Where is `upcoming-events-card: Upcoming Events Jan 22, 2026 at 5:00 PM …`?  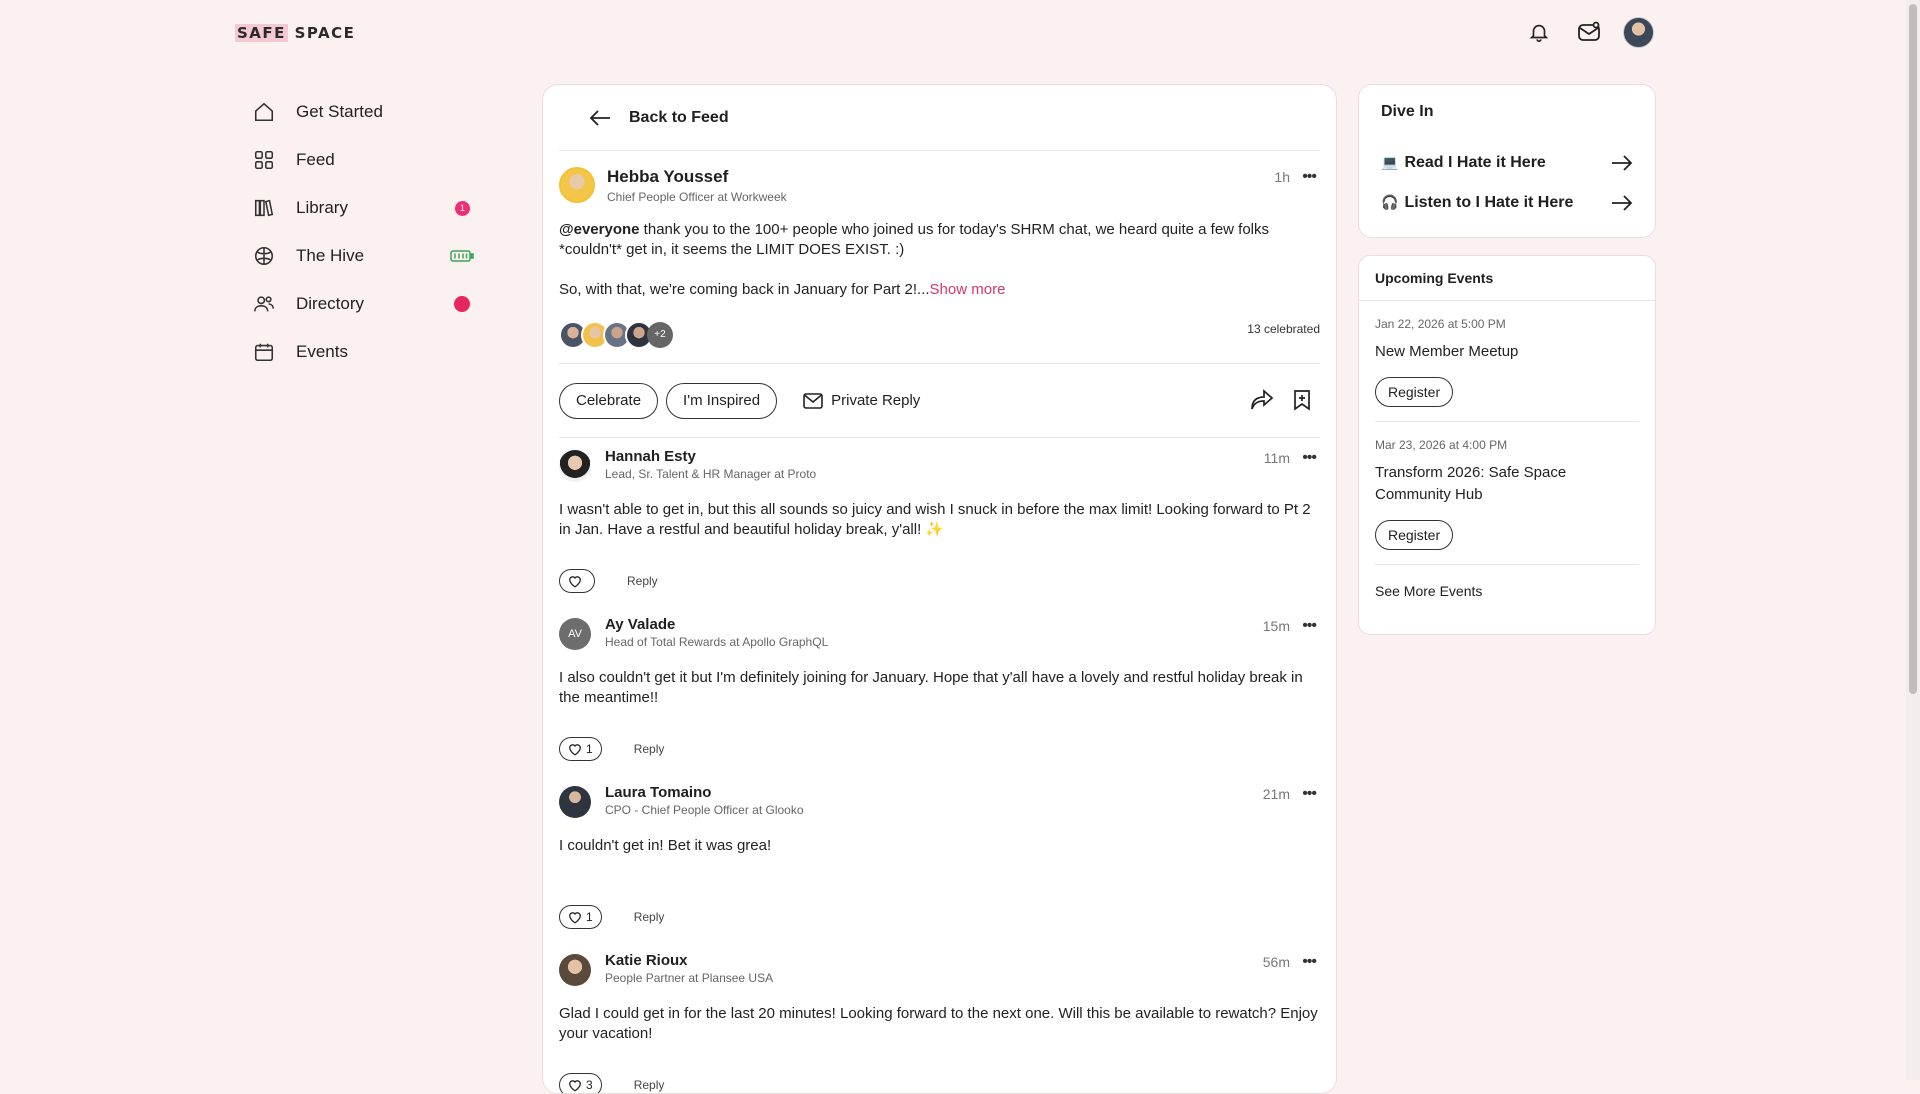
upcoming-events-card: Upcoming Events Jan 22, 2026 at 5:00 PM … is located at coordinates (1507, 445).